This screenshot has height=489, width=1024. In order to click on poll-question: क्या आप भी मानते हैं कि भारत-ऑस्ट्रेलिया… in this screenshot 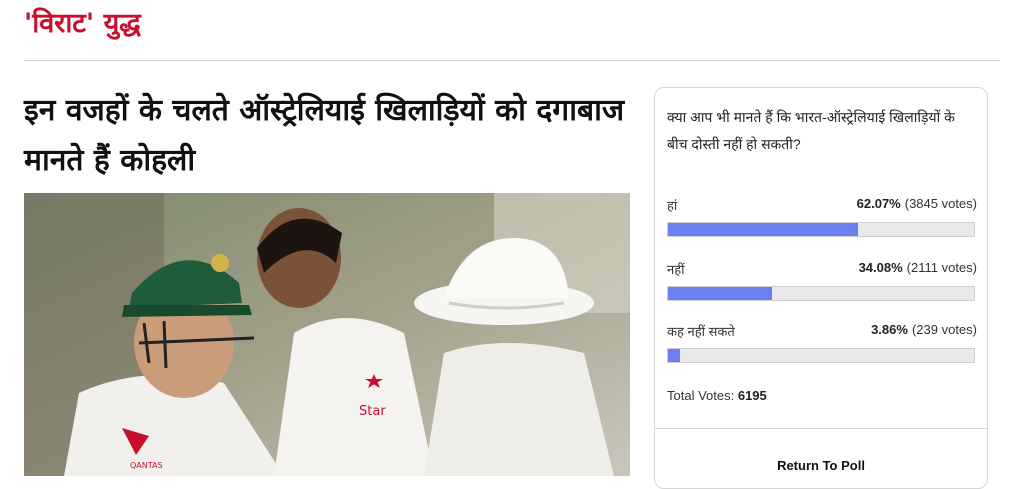, I will do `click(811, 130)`.